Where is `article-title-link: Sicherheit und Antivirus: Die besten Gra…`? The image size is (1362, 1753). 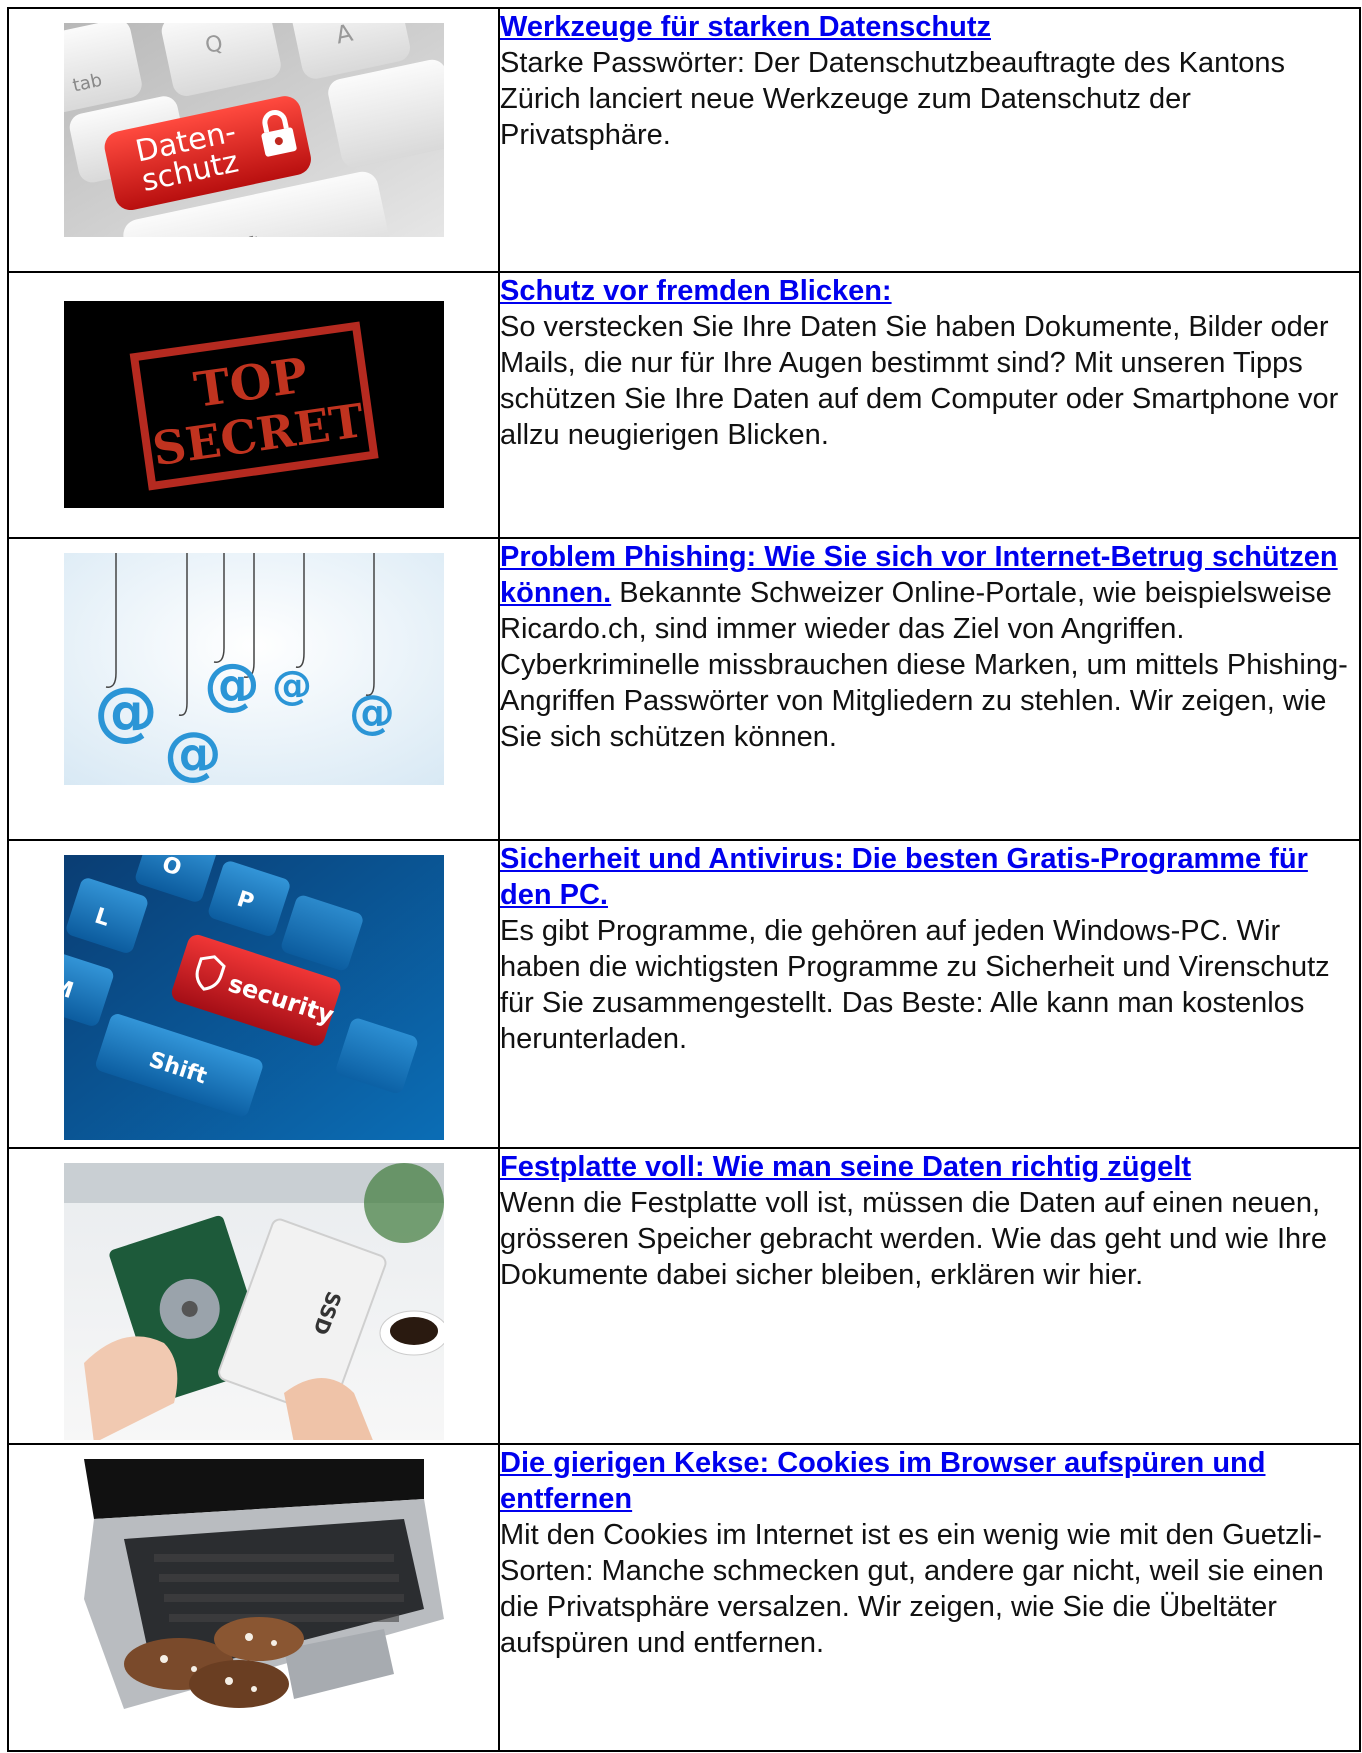
article-title-link: Sicherheit und Antivirus: Die besten Gra… is located at coordinates (904, 877).